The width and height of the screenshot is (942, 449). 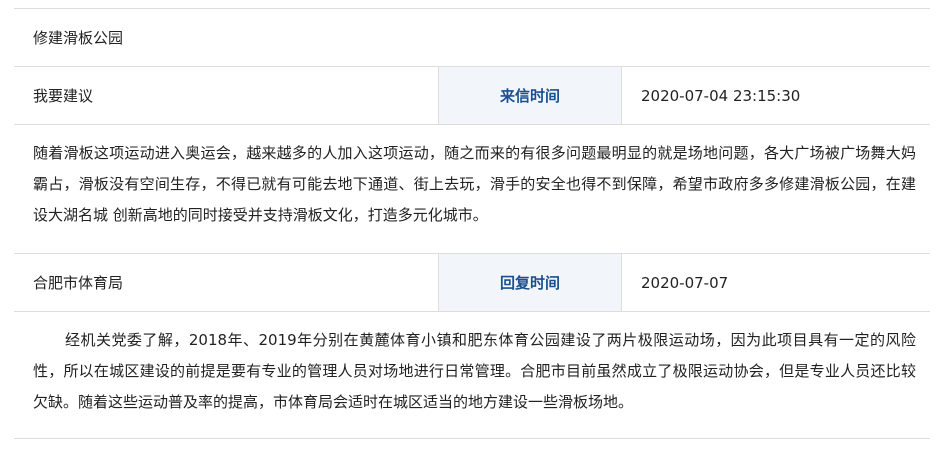 I want to click on reply-time-value: 2020-07-07, so click(x=685, y=282).